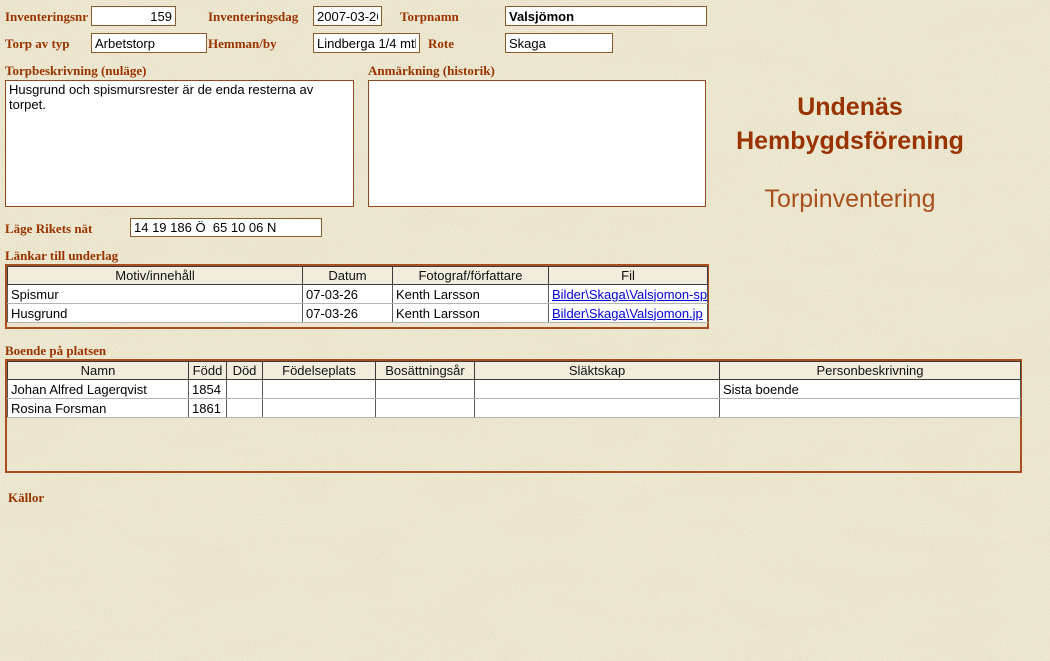 The height and width of the screenshot is (661, 1050). Describe the element at coordinates (155, 294) in the screenshot. I see `link-motiv-cell: Spismur` at that location.